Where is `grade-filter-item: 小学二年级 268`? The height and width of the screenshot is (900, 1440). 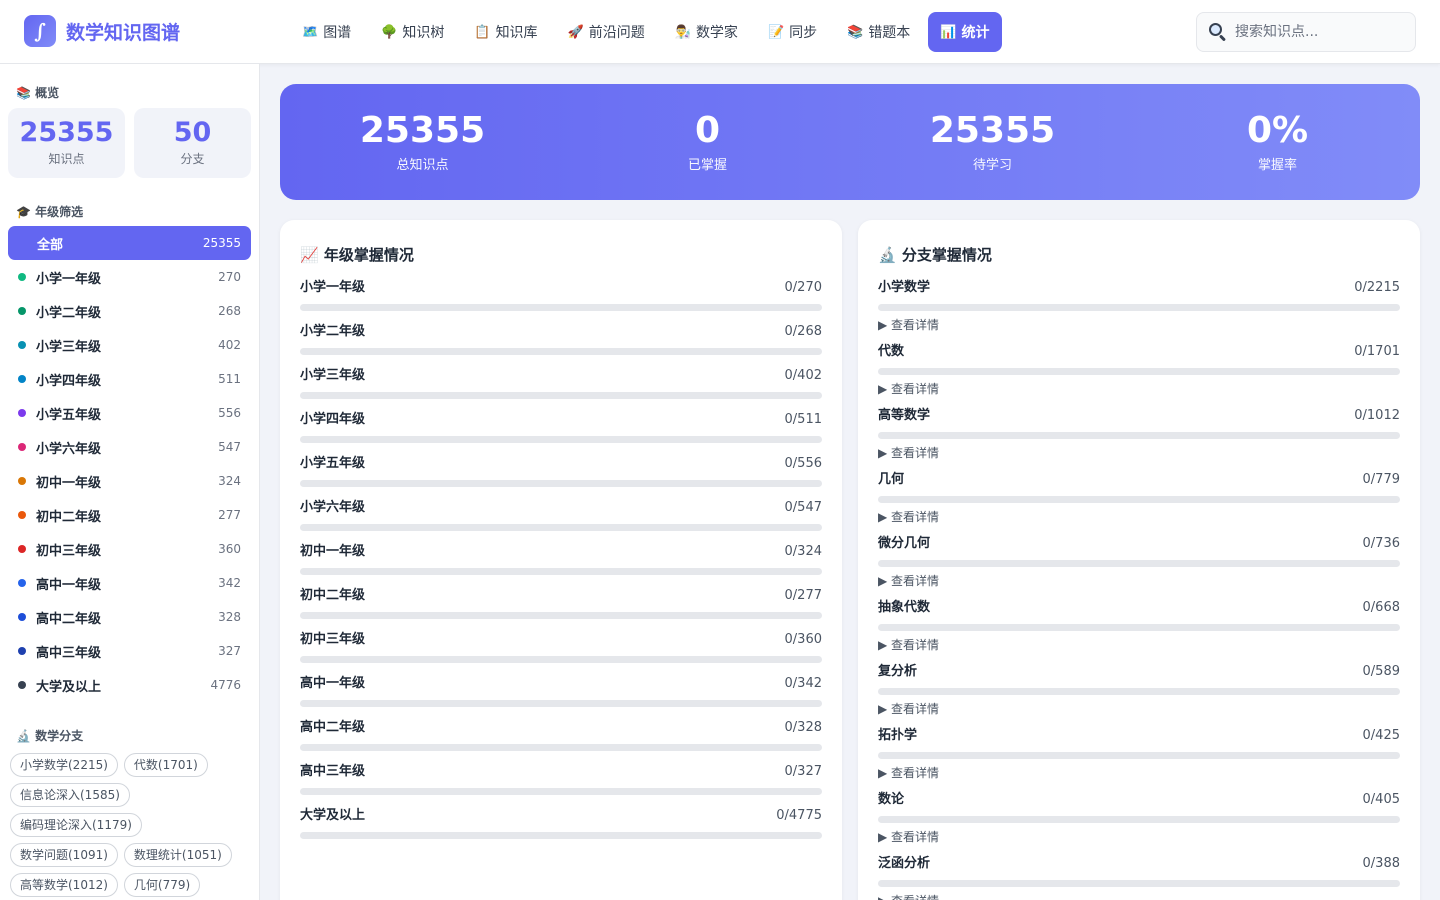 grade-filter-item: 小学二年级 268 is located at coordinates (129, 311).